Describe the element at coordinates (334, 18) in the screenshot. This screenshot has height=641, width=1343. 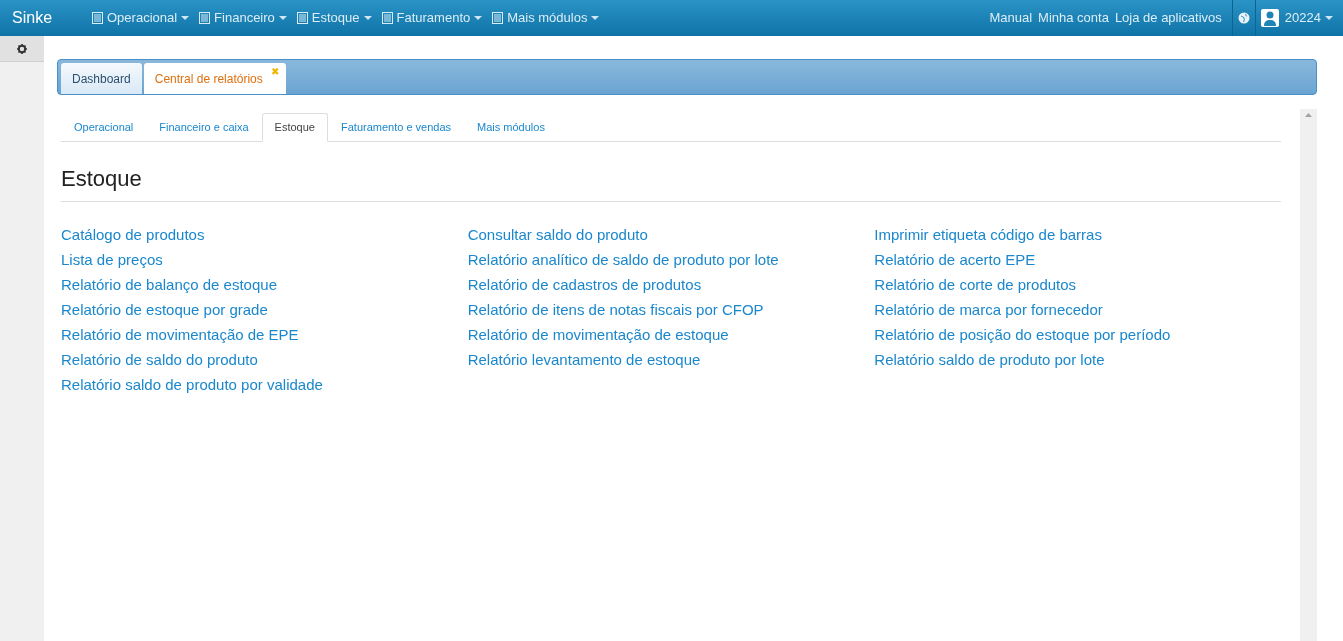
I see `menu-dropdown: Estoque` at that location.